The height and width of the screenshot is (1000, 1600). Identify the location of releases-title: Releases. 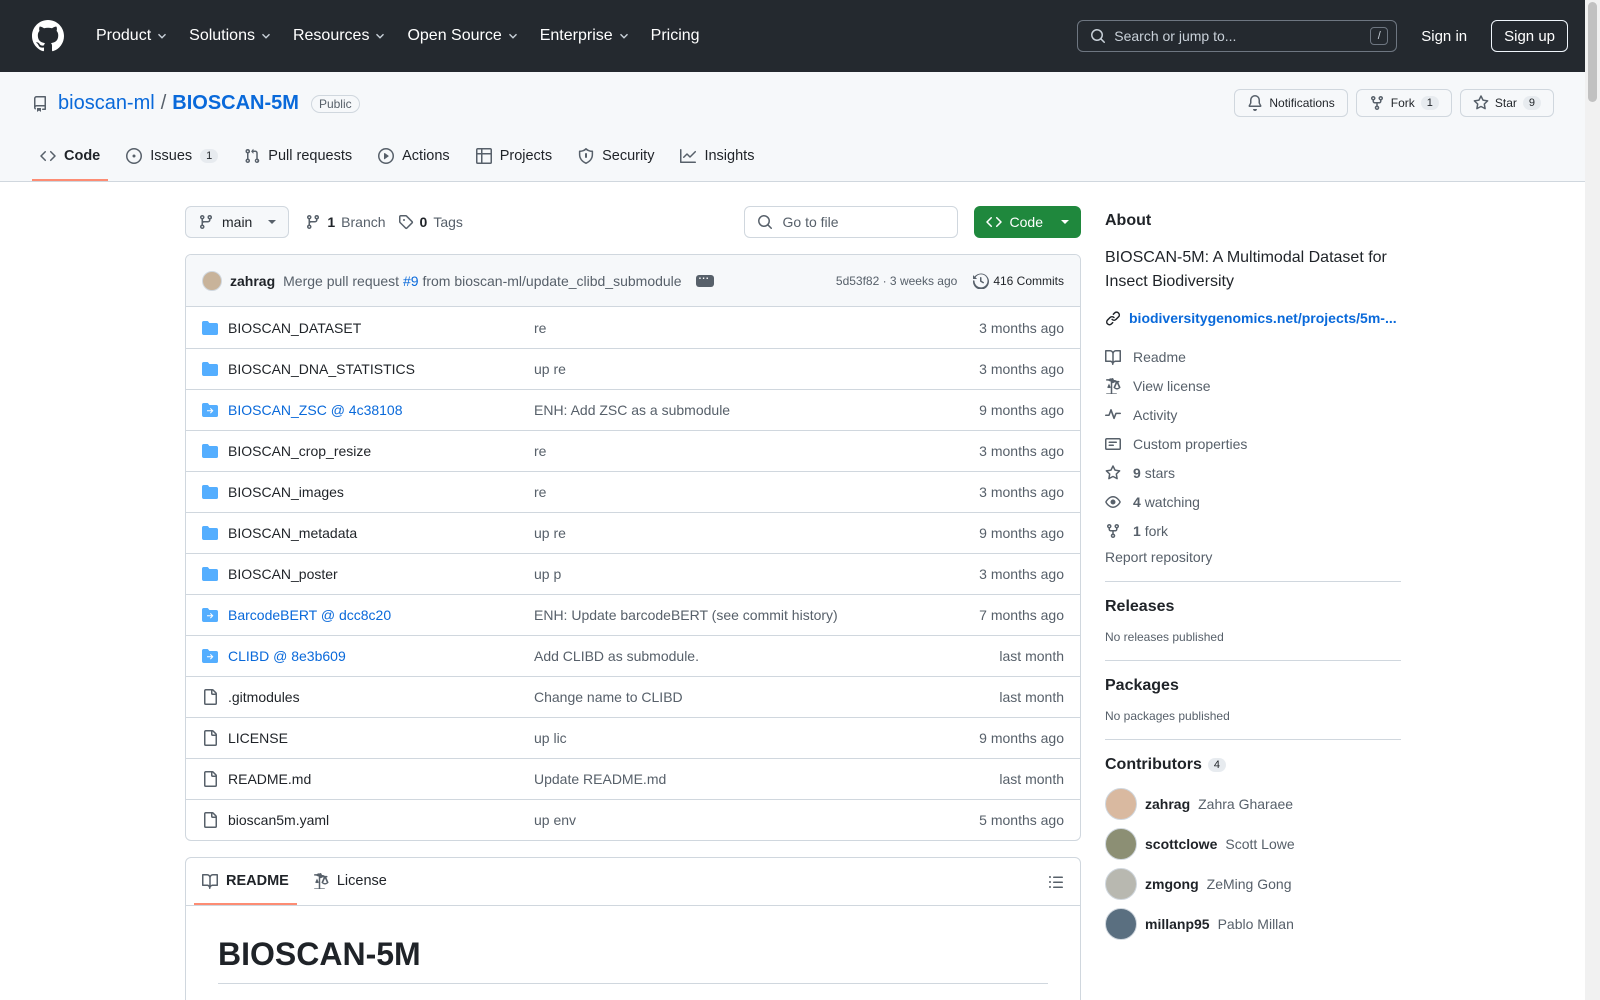
(1253, 607).